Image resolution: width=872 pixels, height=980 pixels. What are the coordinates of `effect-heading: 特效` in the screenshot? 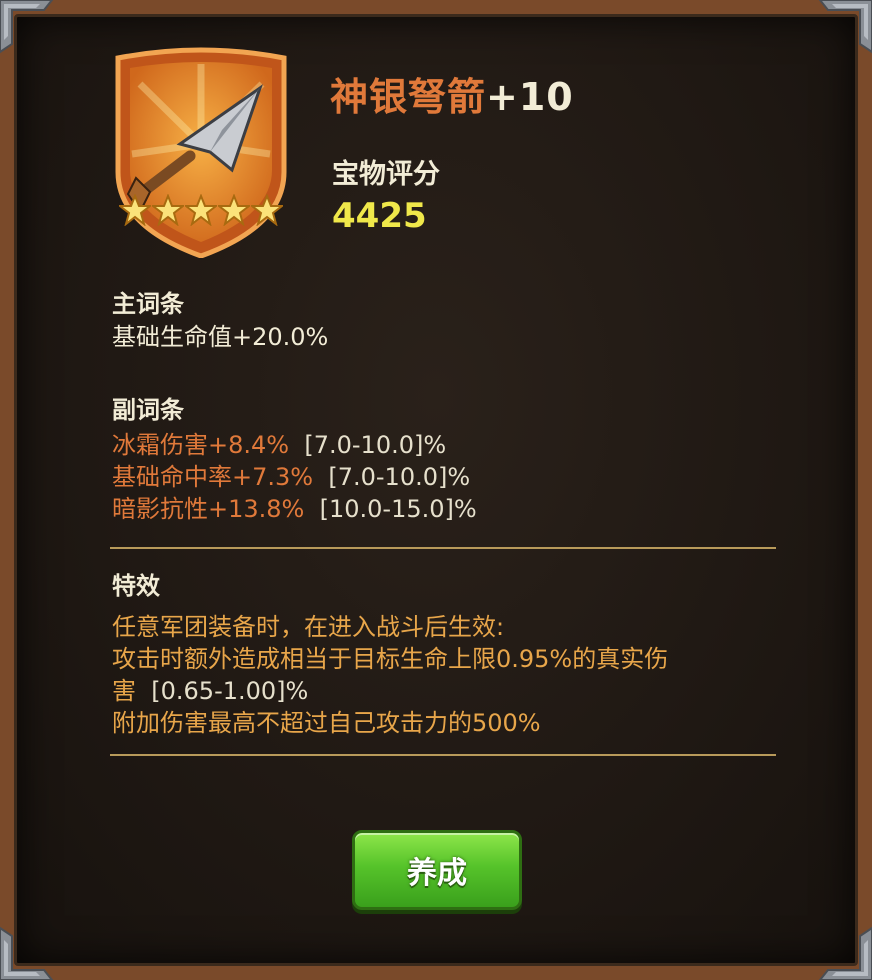 It's located at (136, 586).